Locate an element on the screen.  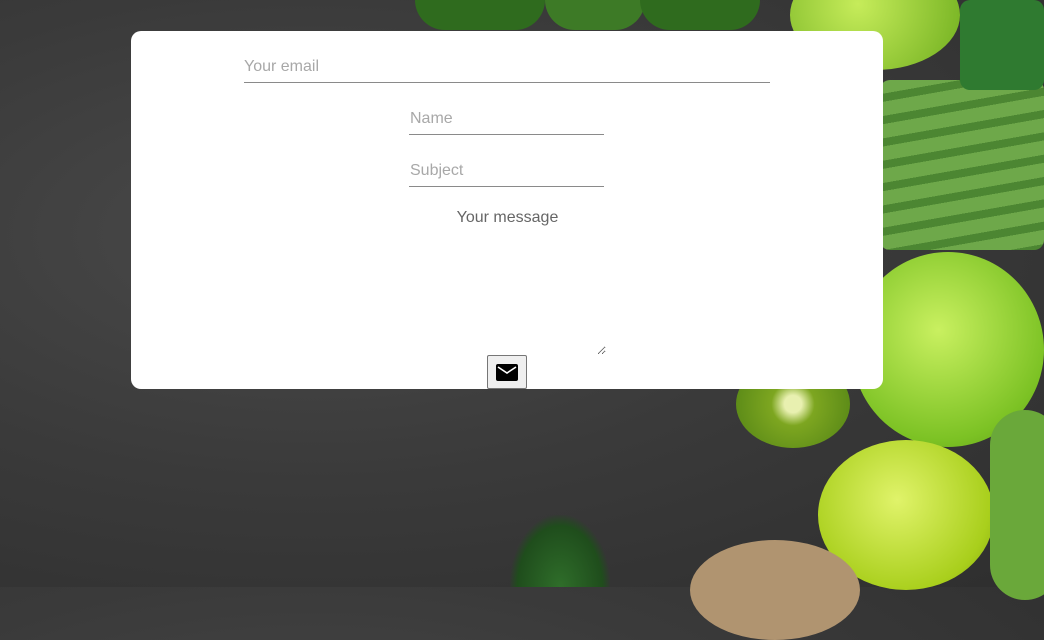
lettuce-decoration is located at coordinates (1017, 505).